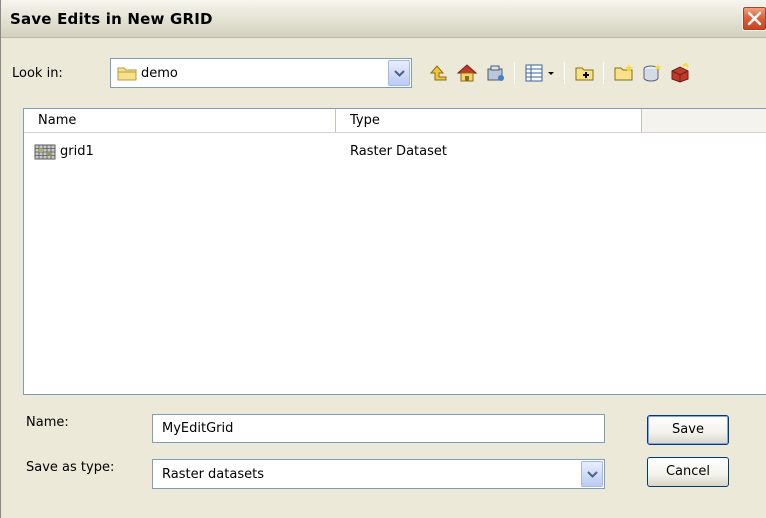  I want to click on close-button, so click(754, 18).